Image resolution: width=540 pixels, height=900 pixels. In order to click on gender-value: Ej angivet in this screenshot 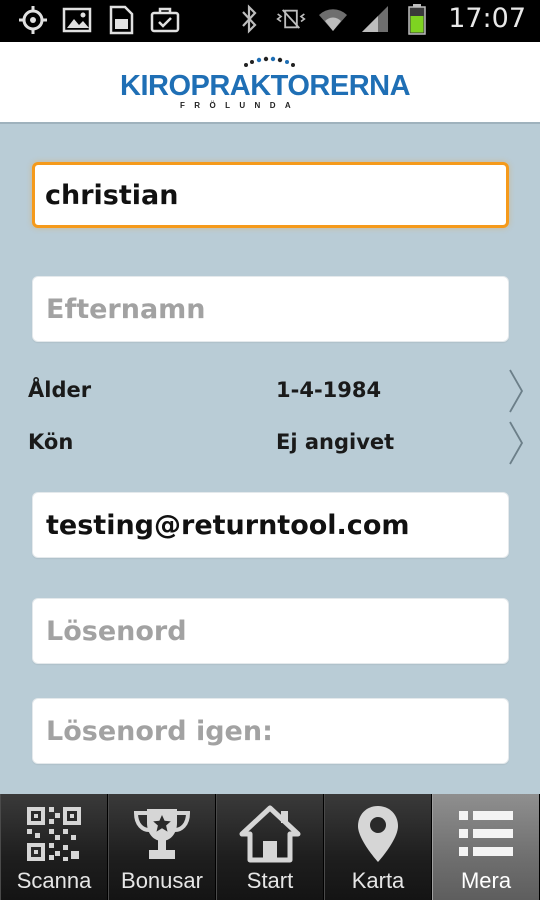, I will do `click(335, 442)`.